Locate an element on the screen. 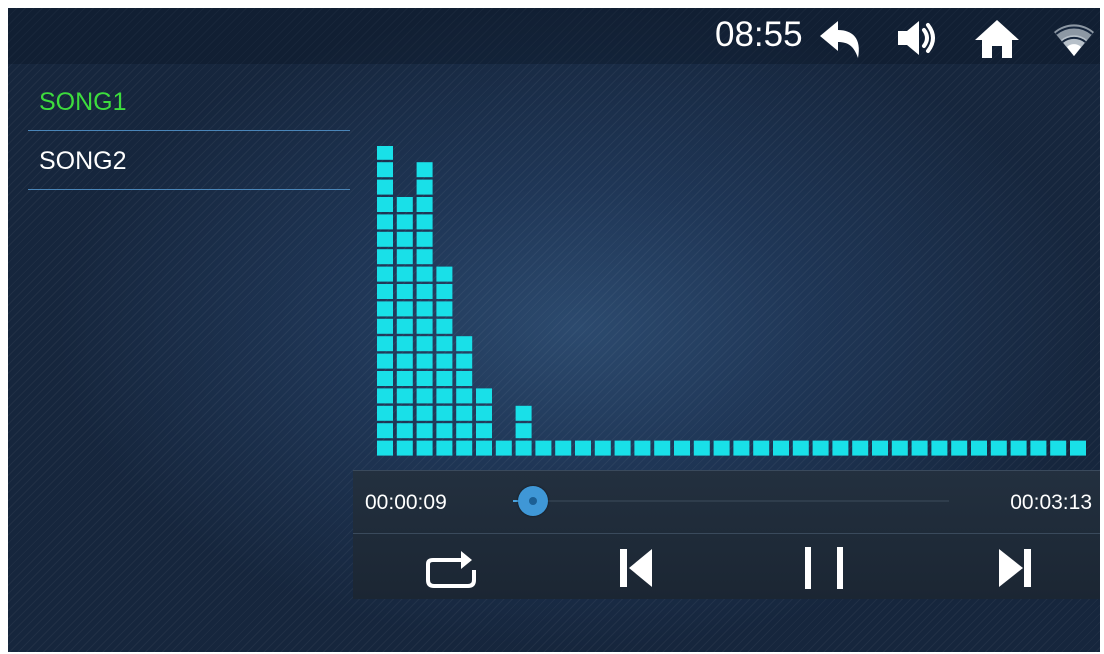 The width and height of the screenshot is (1104, 654). status-bar: 08:55 is located at coordinates (554, 36).